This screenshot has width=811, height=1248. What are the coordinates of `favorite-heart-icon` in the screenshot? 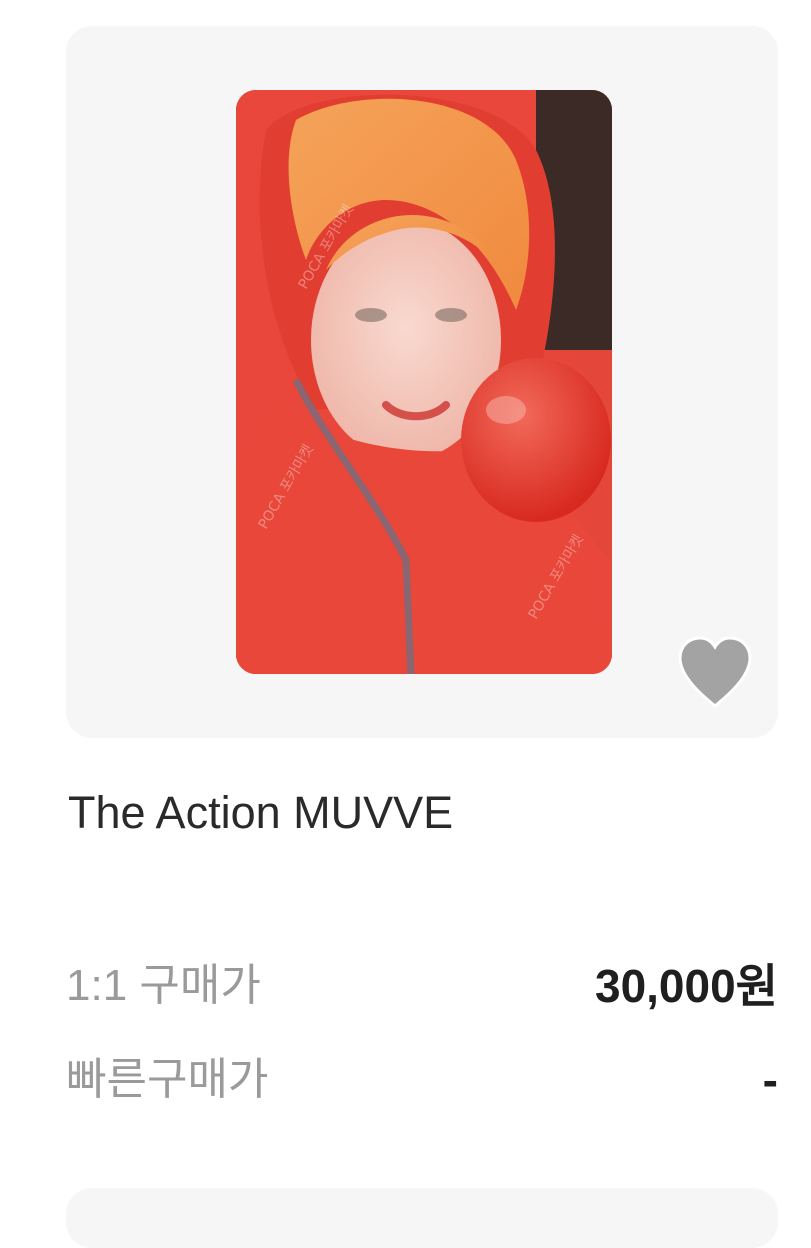 It's located at (715, 672).